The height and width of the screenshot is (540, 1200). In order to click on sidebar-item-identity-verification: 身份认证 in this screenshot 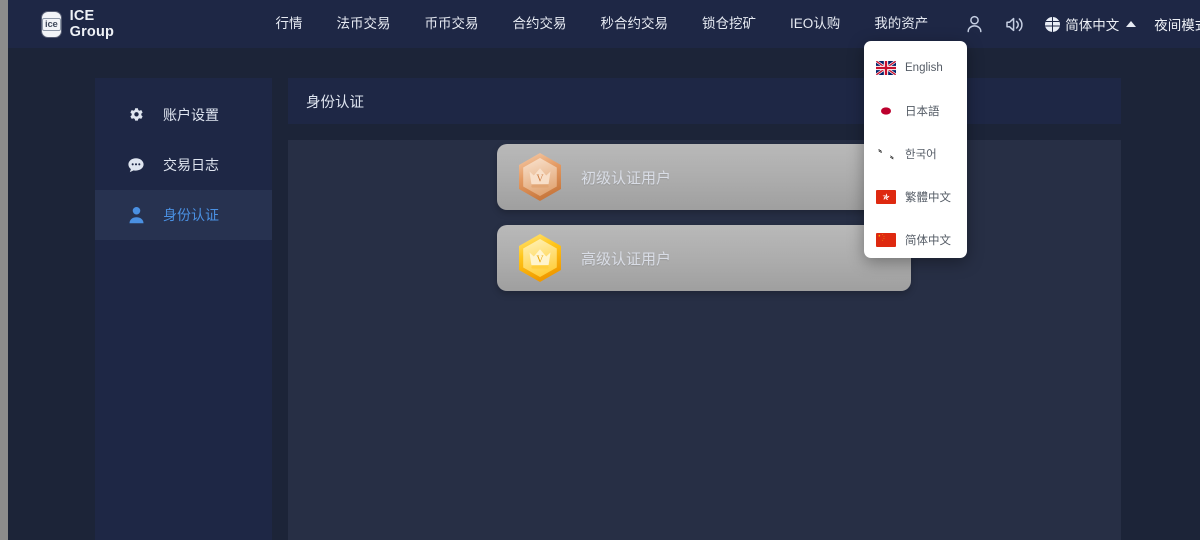, I will do `click(183, 215)`.